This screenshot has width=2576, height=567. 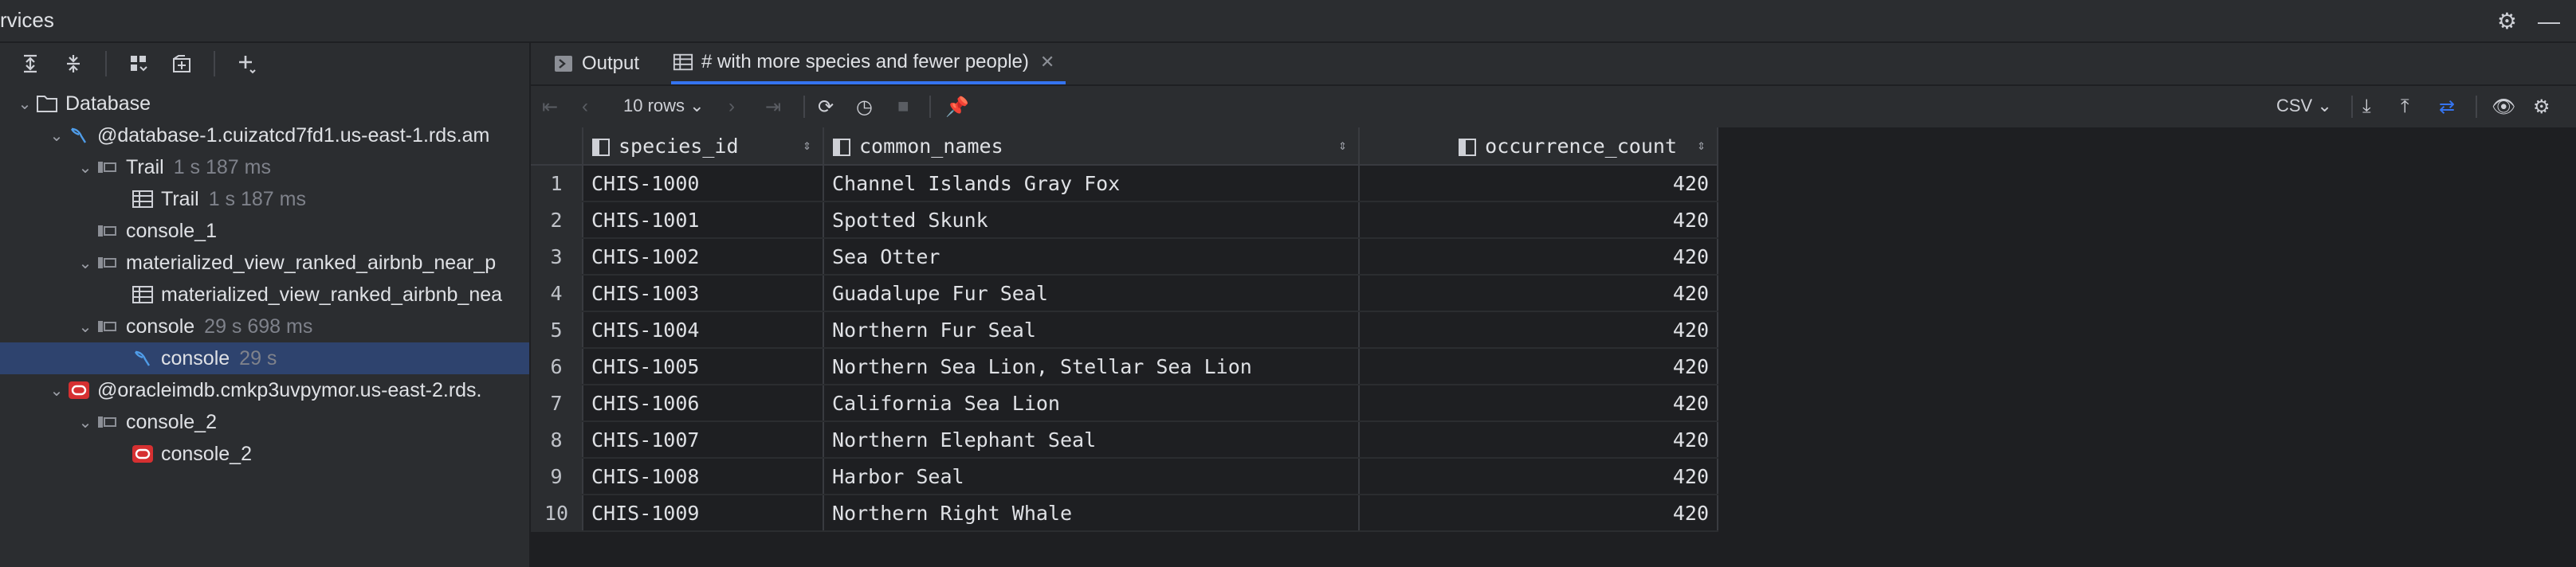 What do you see at coordinates (731, 107) in the screenshot?
I see `next-page-icon: ›` at bounding box center [731, 107].